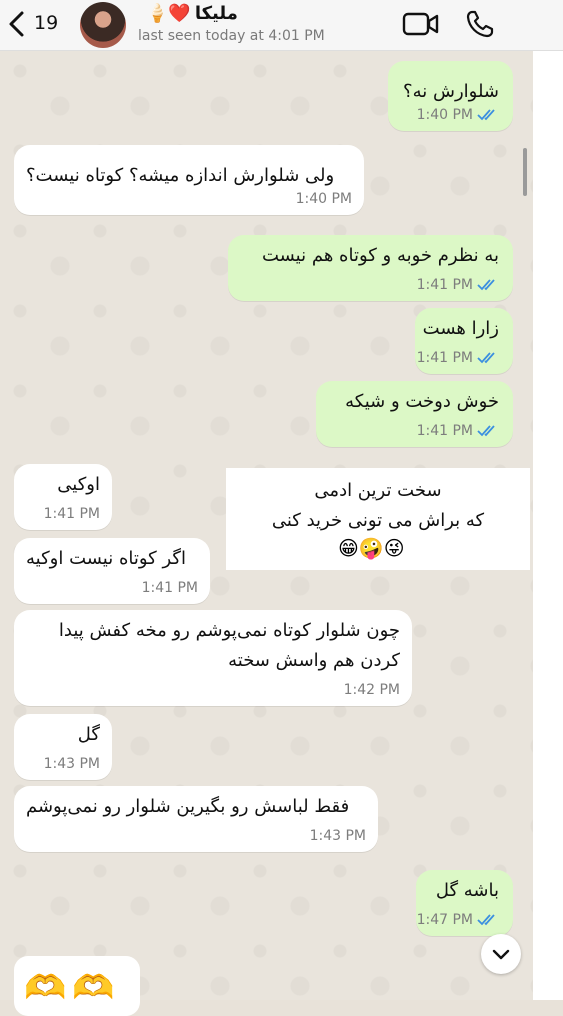  I want to click on message-bubble-outgoing: زارا هست 1:41 PM, so click(464, 341).